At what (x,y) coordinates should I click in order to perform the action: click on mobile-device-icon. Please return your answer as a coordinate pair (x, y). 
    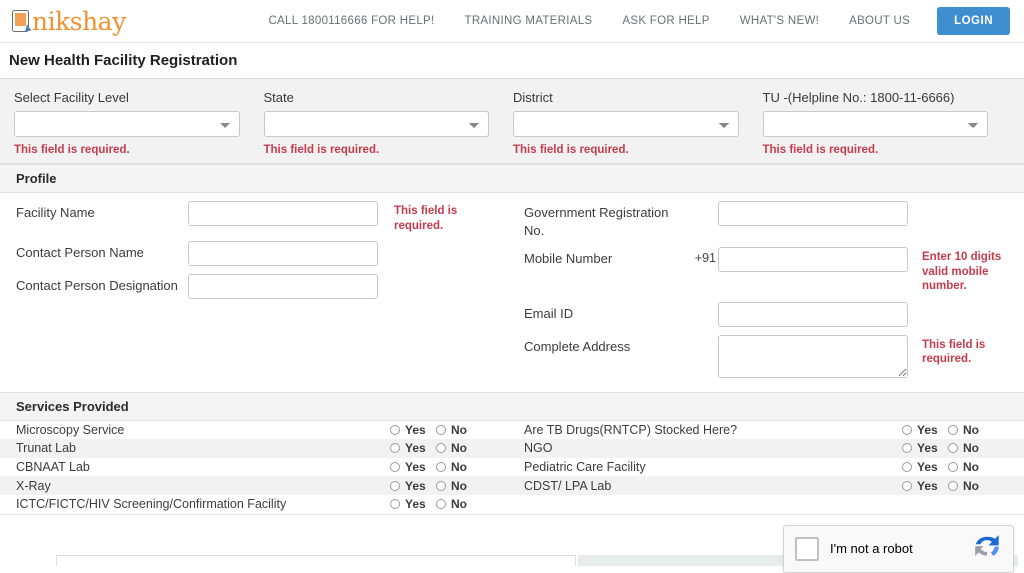
    Looking at the image, I should click on (20, 21).